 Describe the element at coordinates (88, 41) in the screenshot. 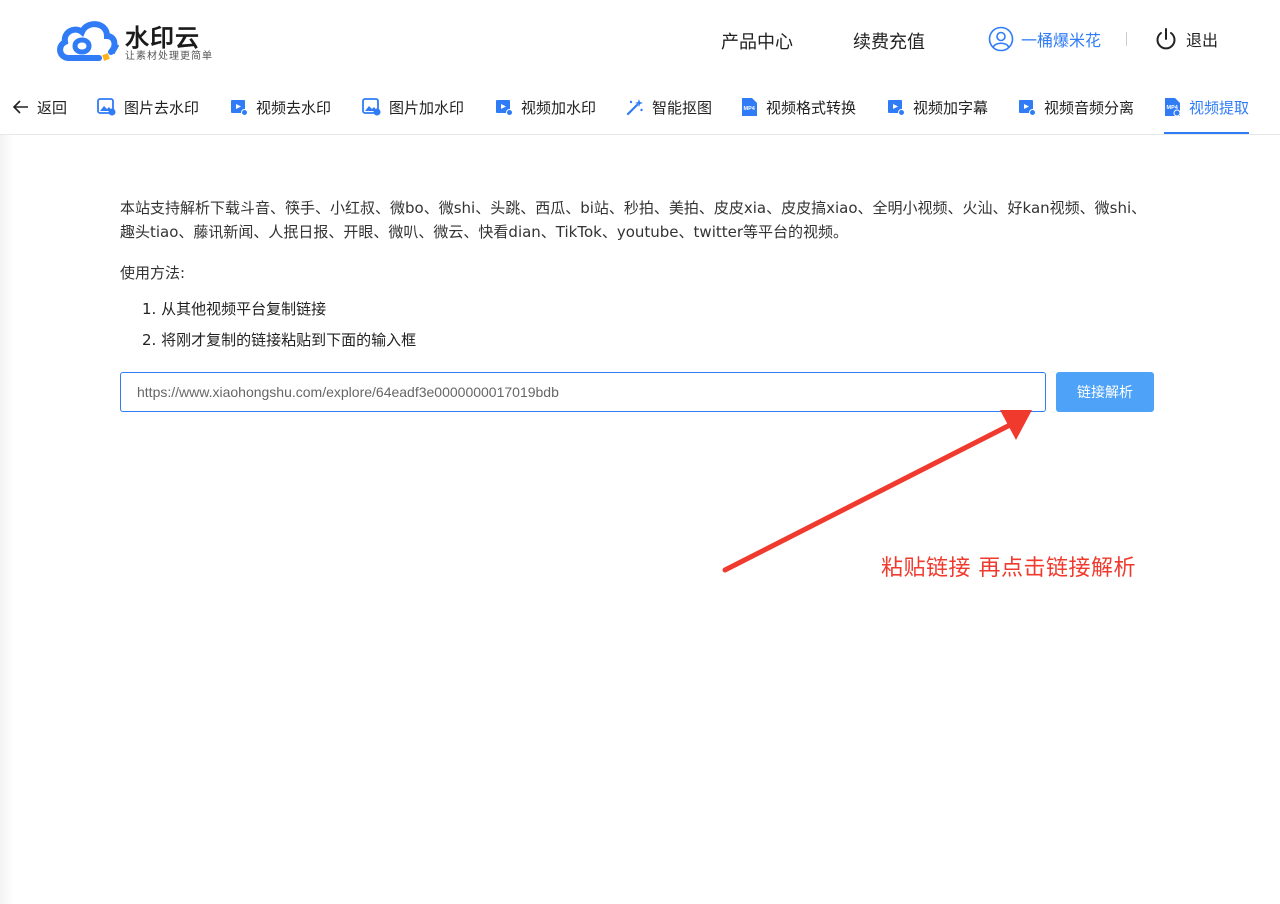

I see `cloud-logo-icon` at that location.